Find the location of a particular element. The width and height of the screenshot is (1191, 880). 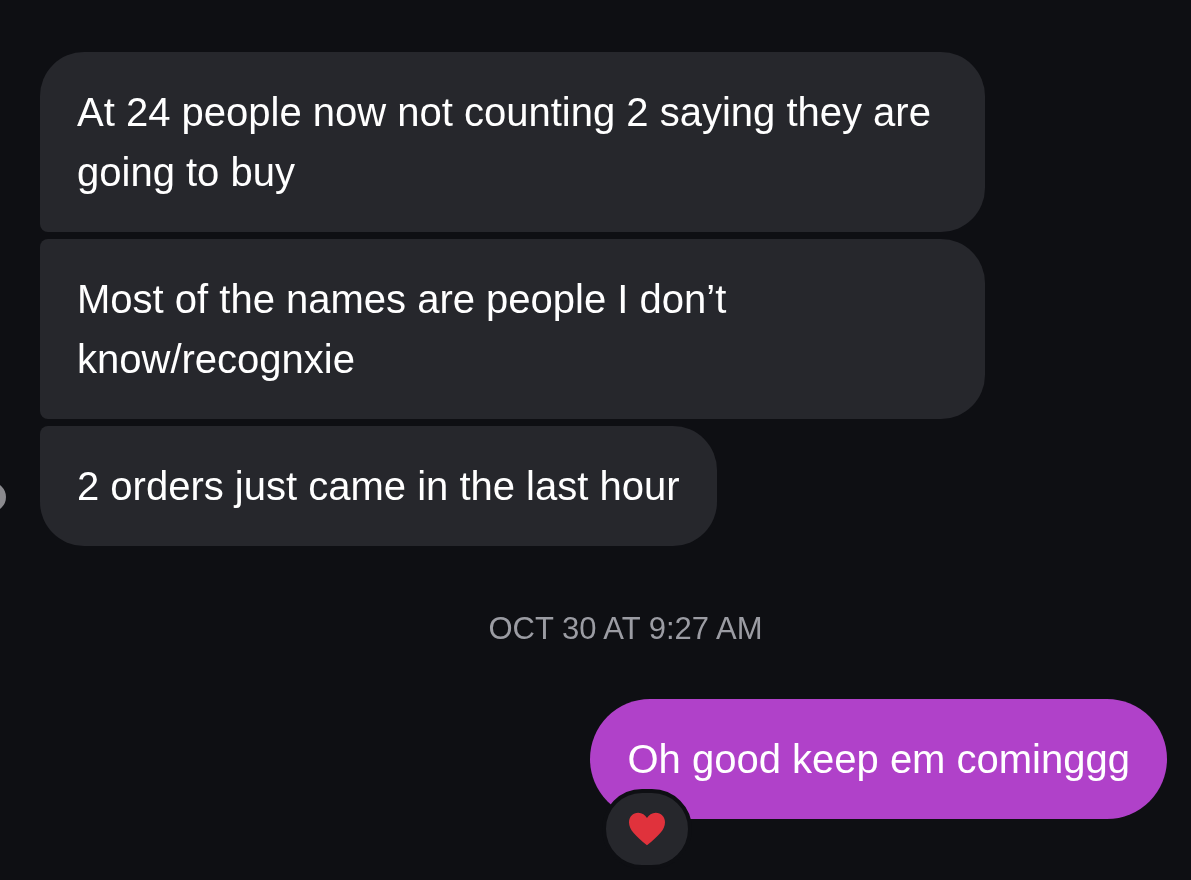

received-message-bubble: 2 orders just came in the last hour is located at coordinates (378, 486).